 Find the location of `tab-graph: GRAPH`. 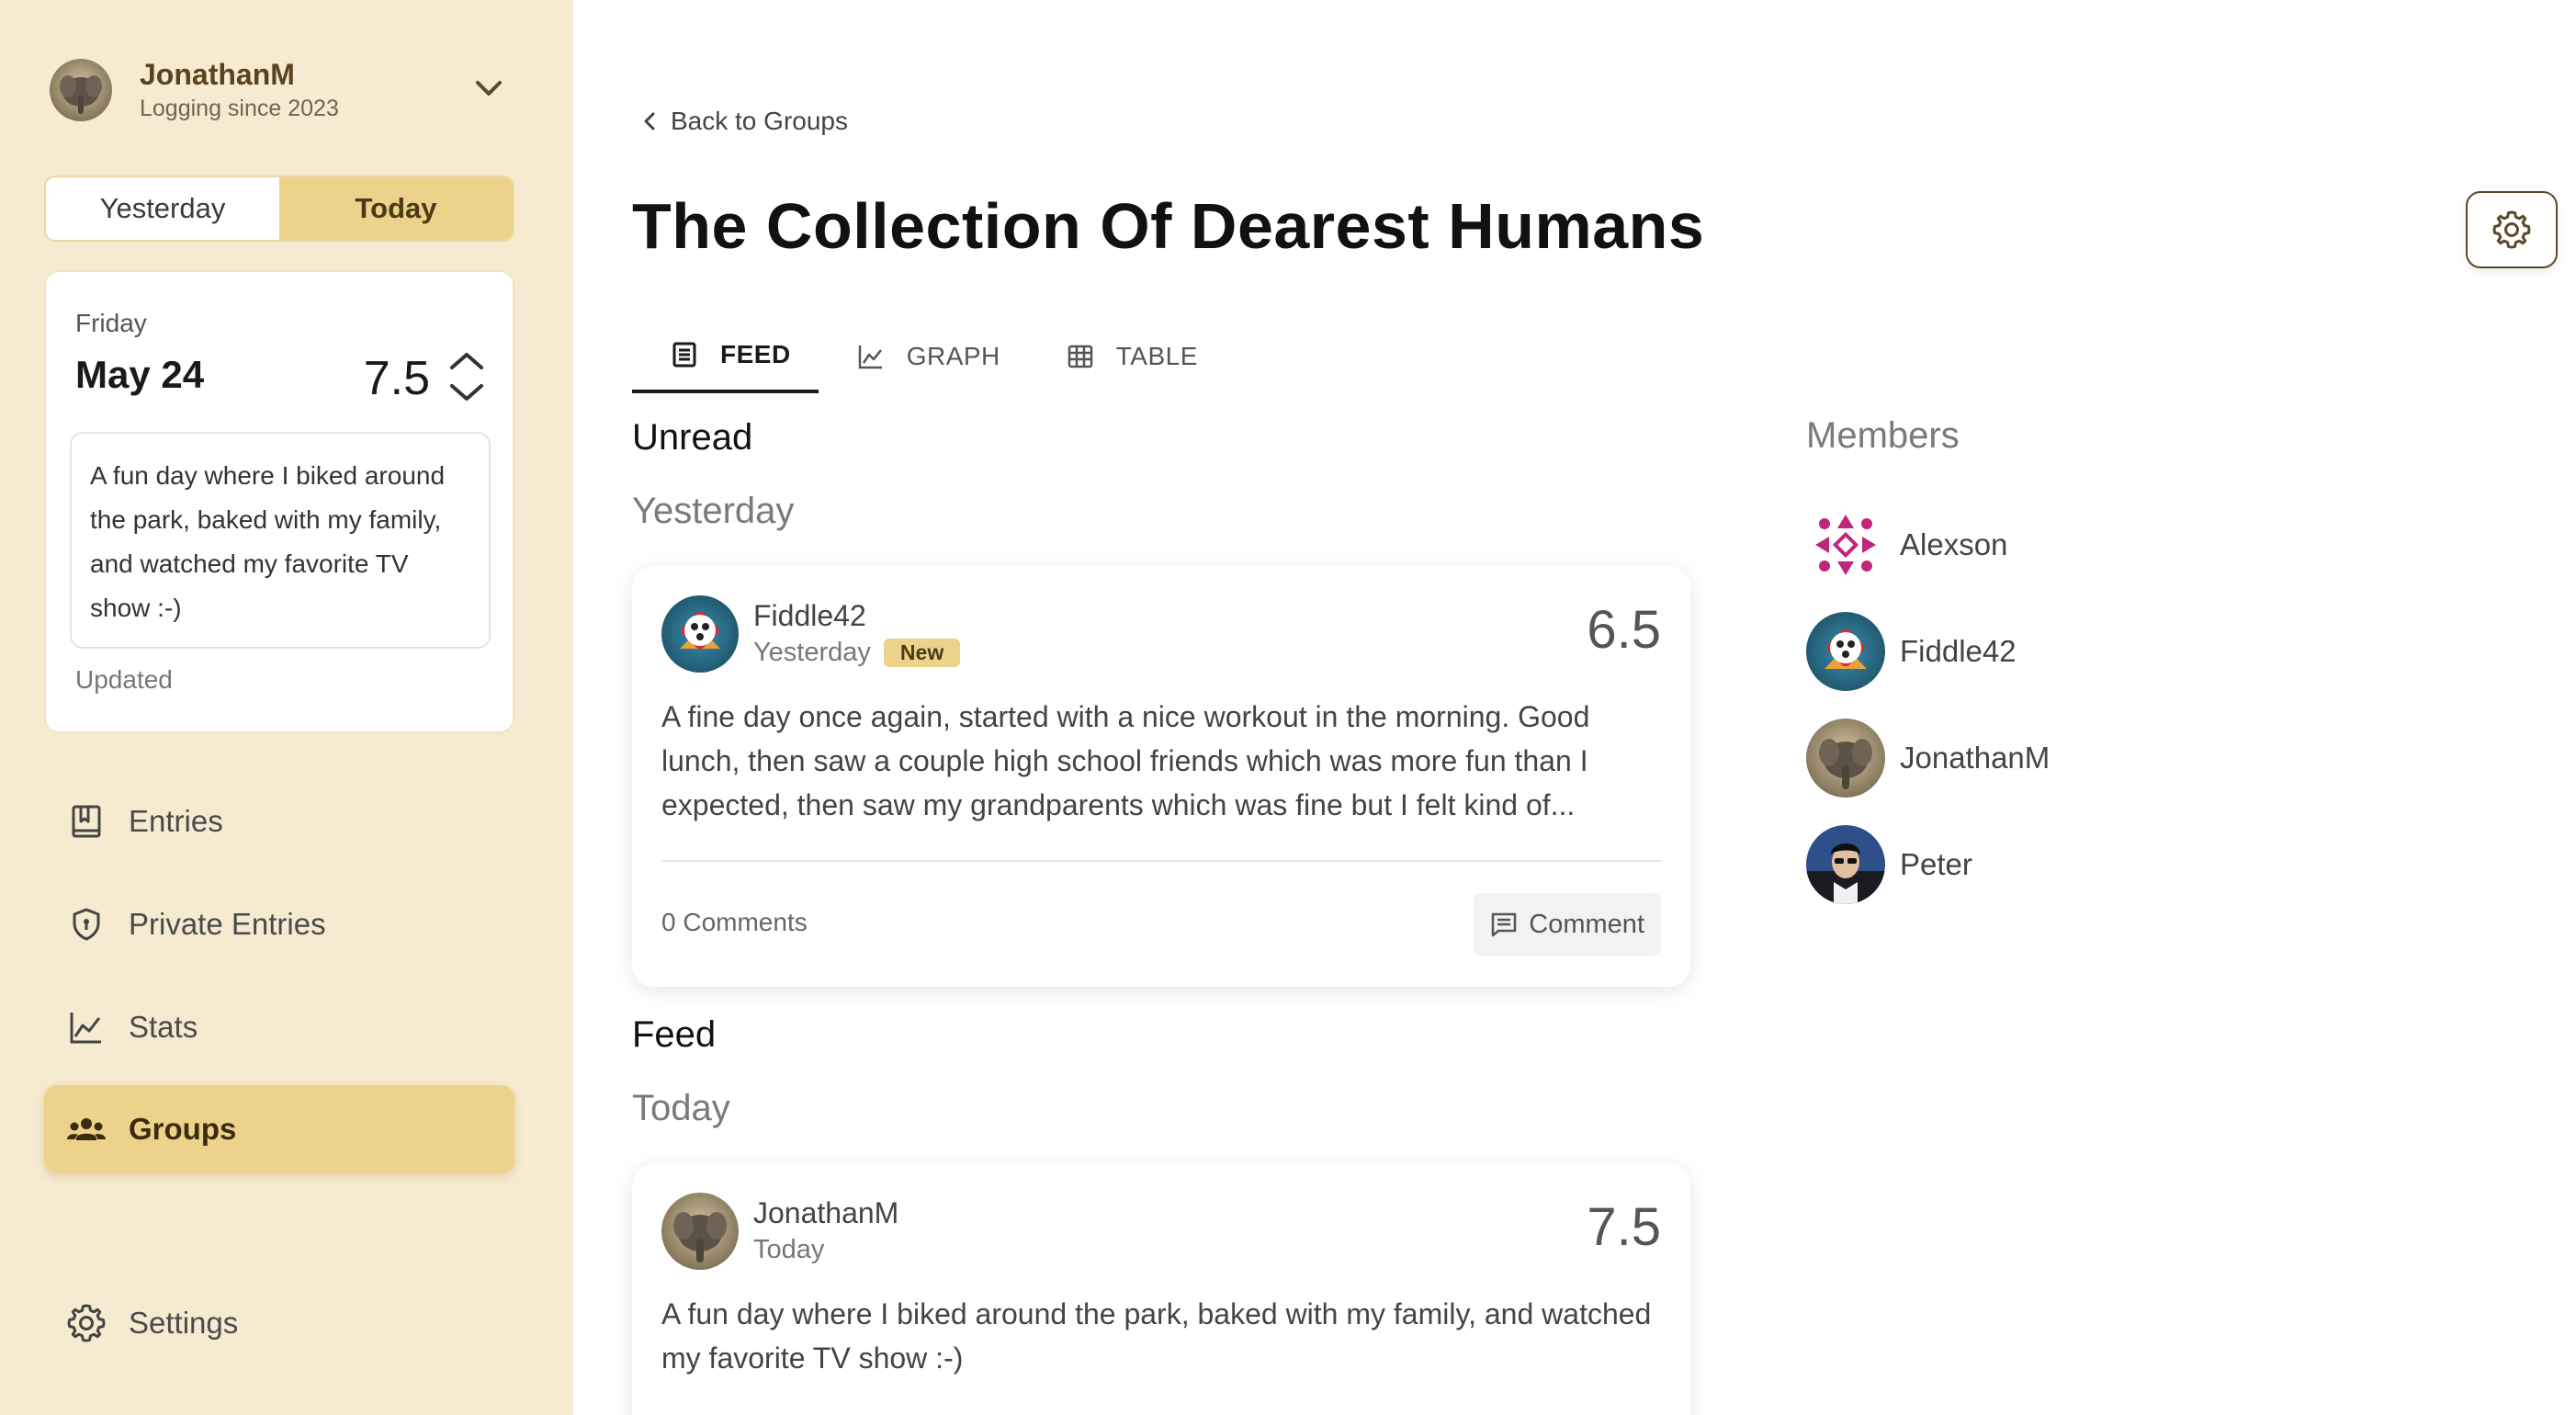

tab-graph: GRAPH is located at coordinates (923, 356).